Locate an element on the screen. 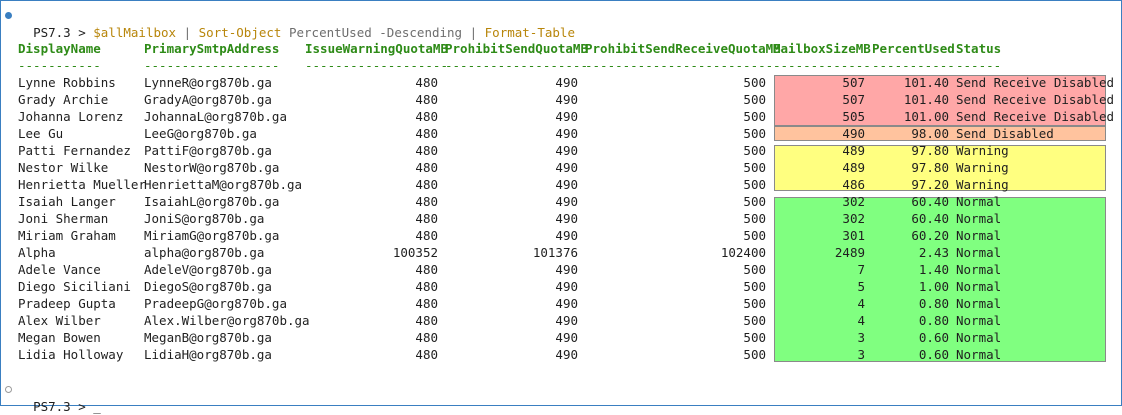 This screenshot has height=415, width=1122. cell-percent-used: 0.60 is located at coordinates (933, 337).